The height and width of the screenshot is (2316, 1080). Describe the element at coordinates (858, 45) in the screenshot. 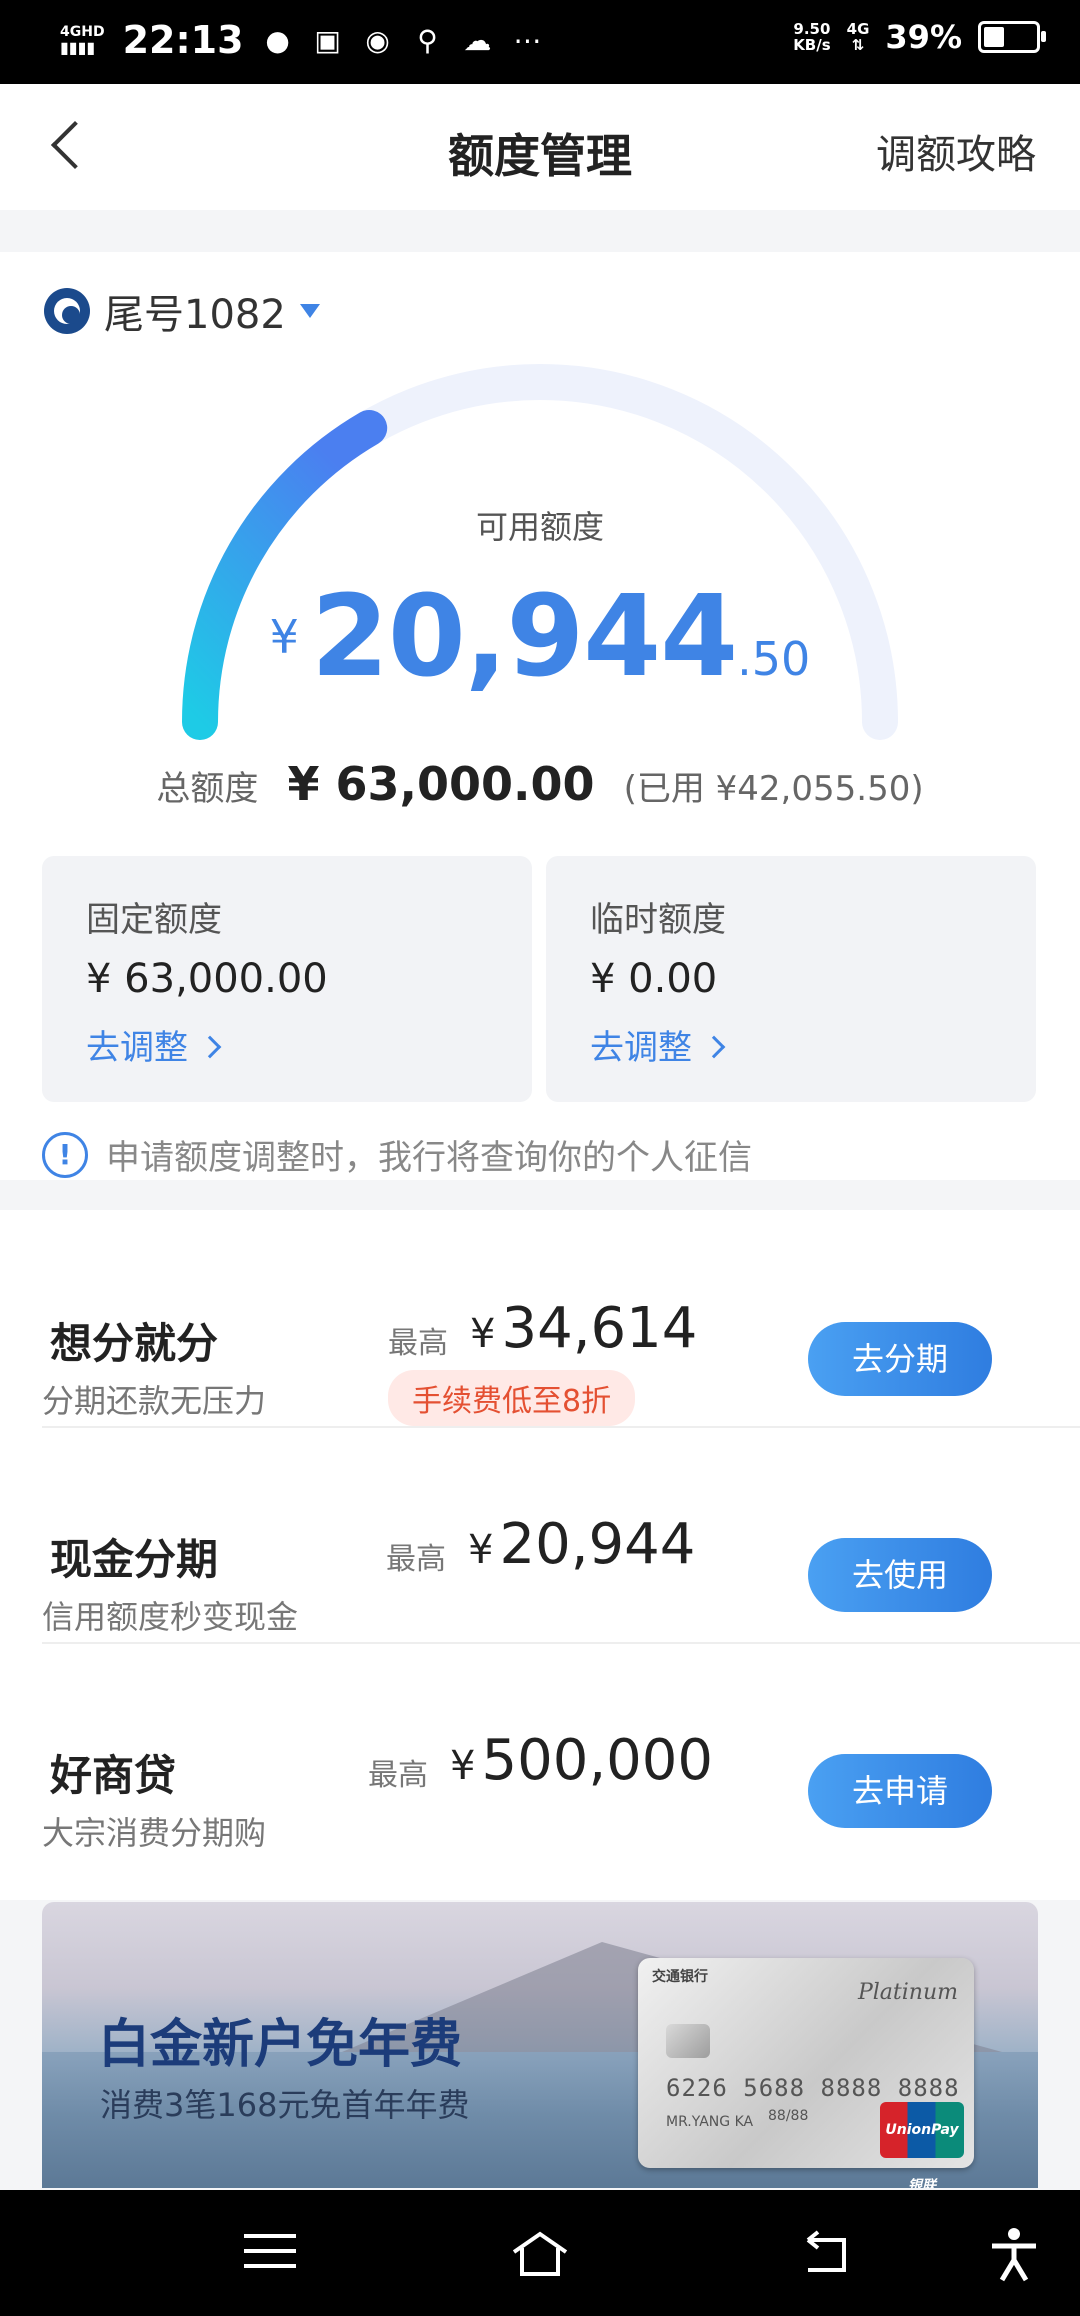

I see `data-arrows-icon: ⇅` at that location.